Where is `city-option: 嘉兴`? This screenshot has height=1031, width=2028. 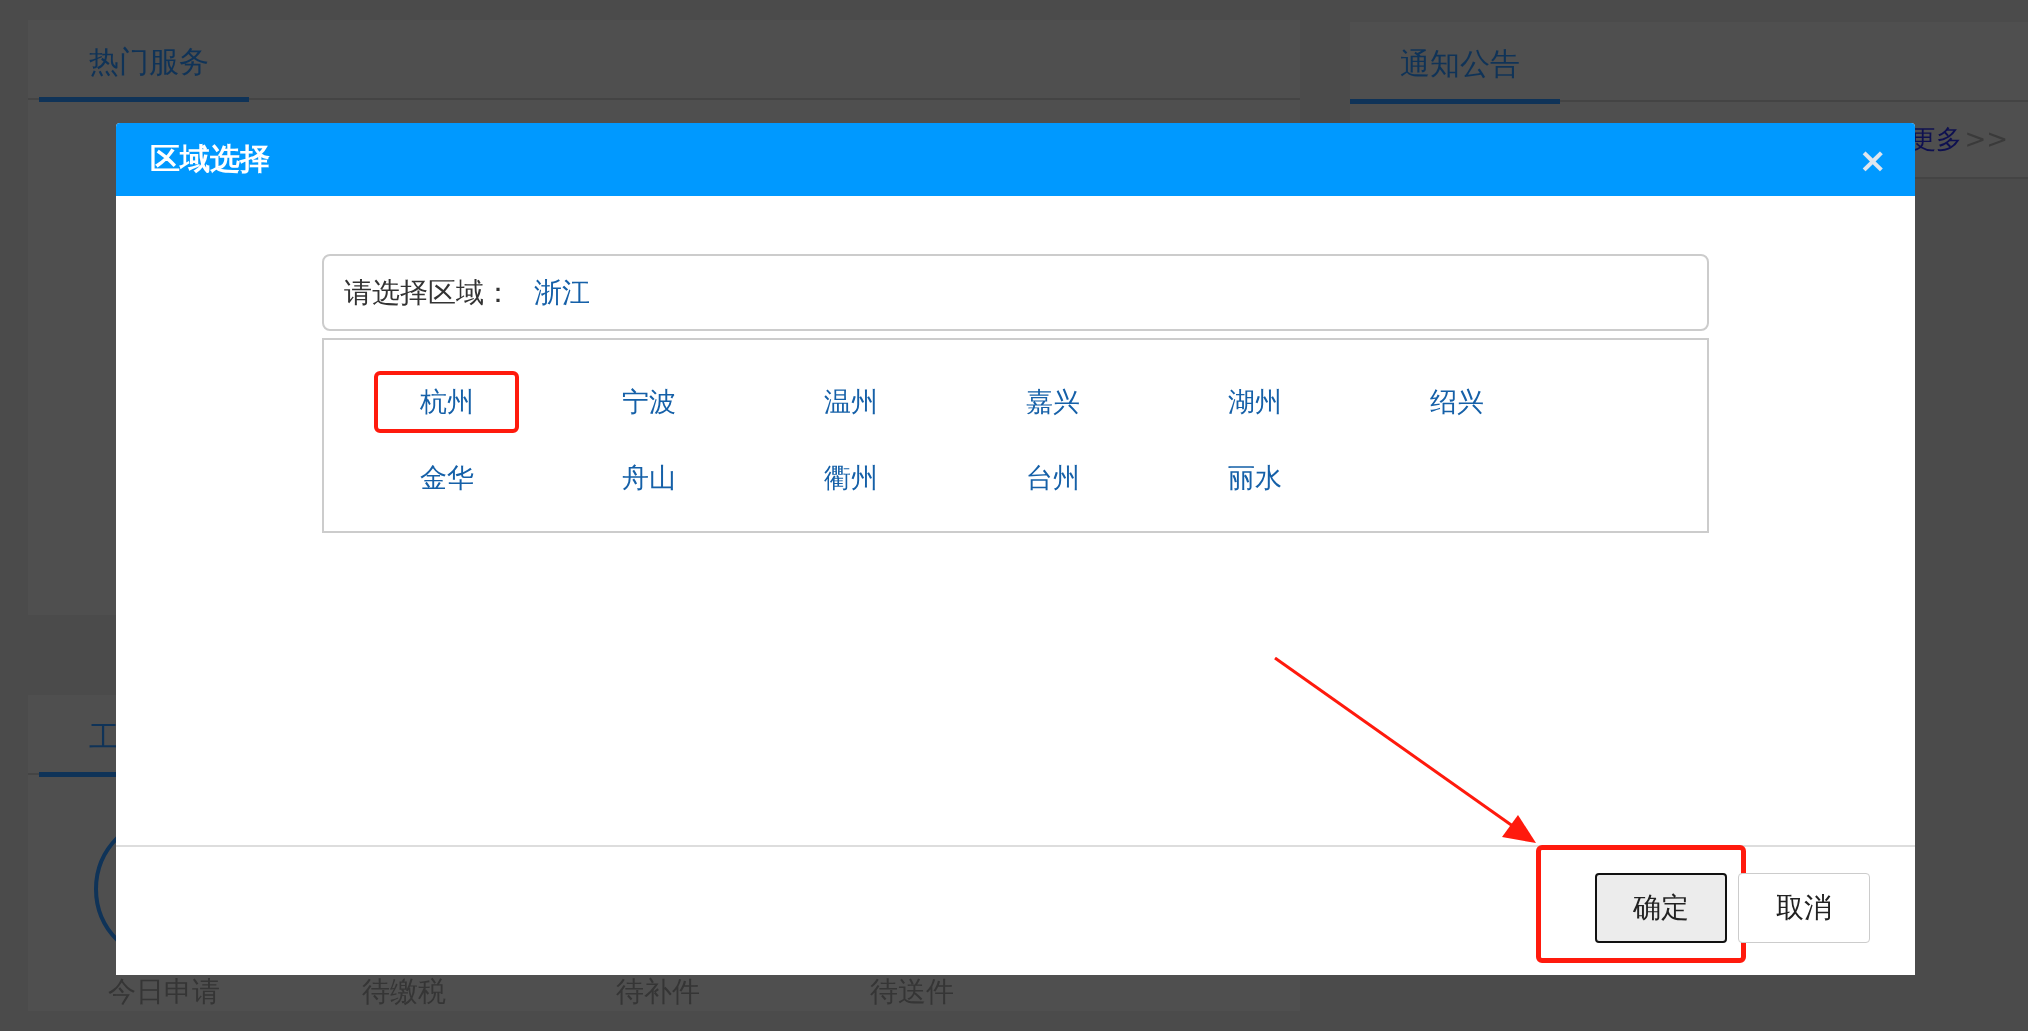 city-option: 嘉兴 is located at coordinates (1052, 402).